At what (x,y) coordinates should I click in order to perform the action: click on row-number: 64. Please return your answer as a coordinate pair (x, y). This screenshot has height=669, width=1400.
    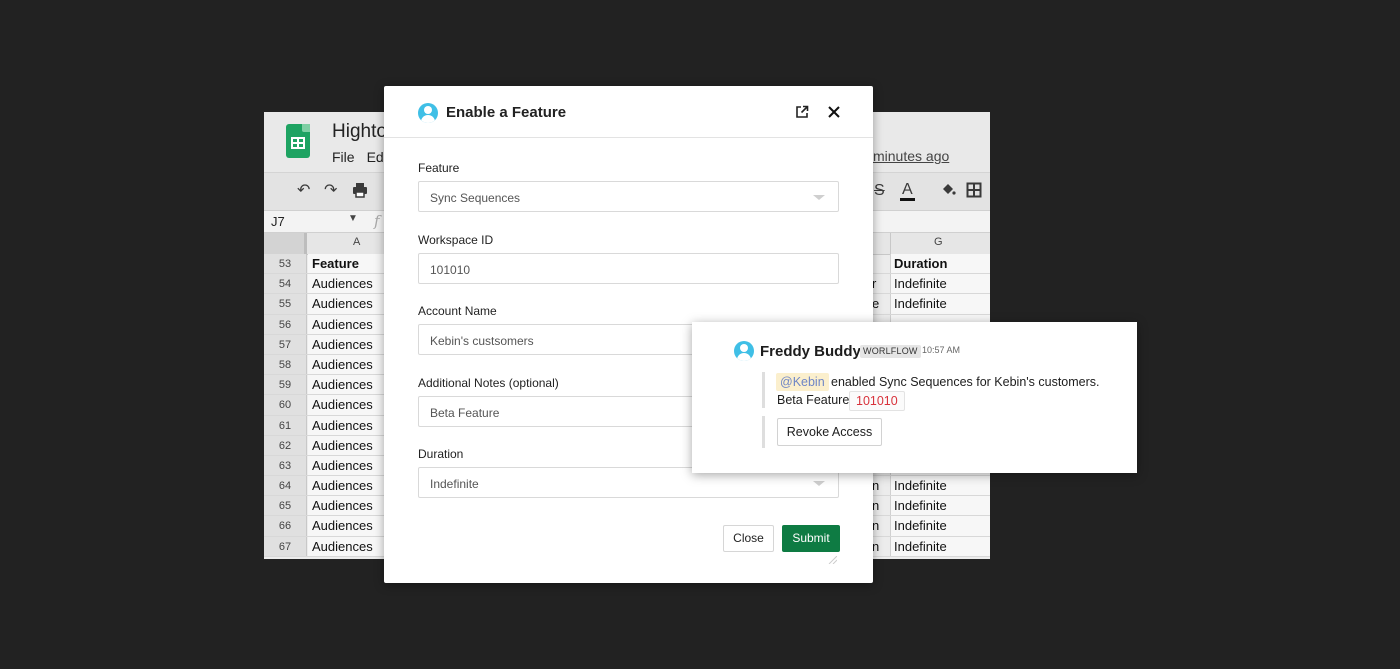
    Looking at the image, I should click on (285, 486).